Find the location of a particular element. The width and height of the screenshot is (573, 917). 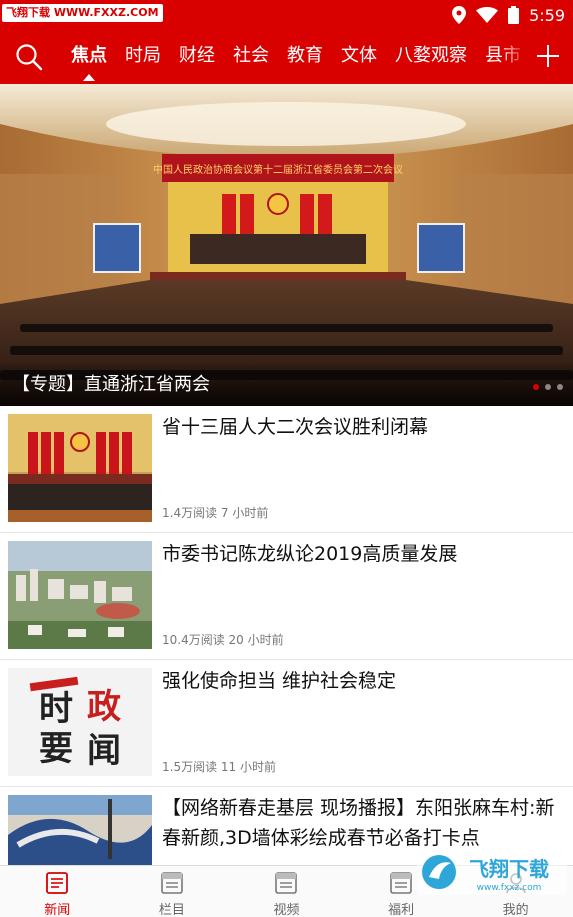

tab-label: 时局 is located at coordinates (143, 55).